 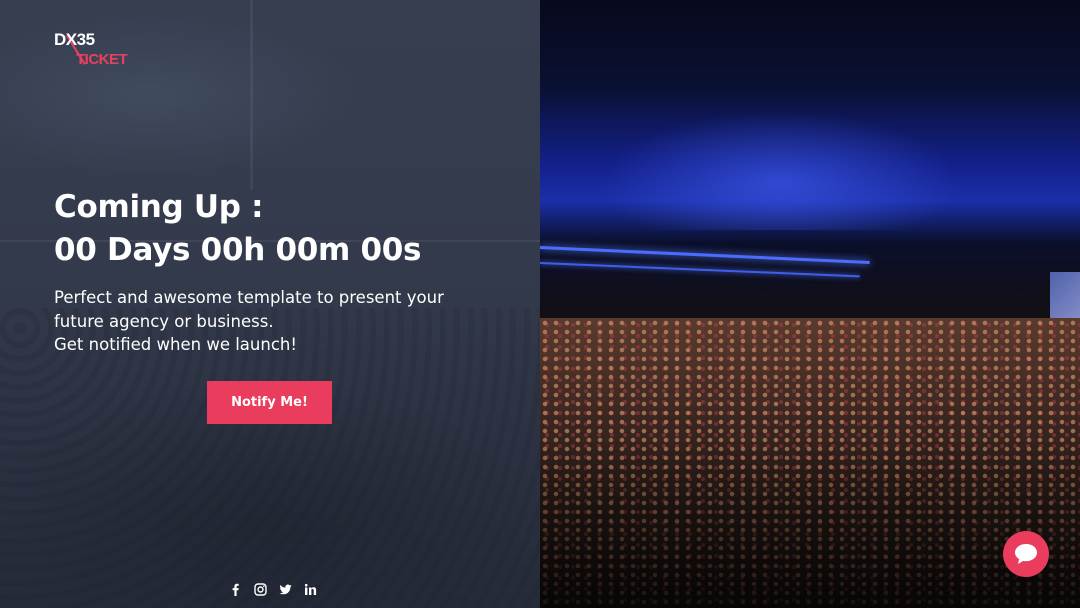 What do you see at coordinates (810, 524) in the screenshot?
I see `audience-shadow` at bounding box center [810, 524].